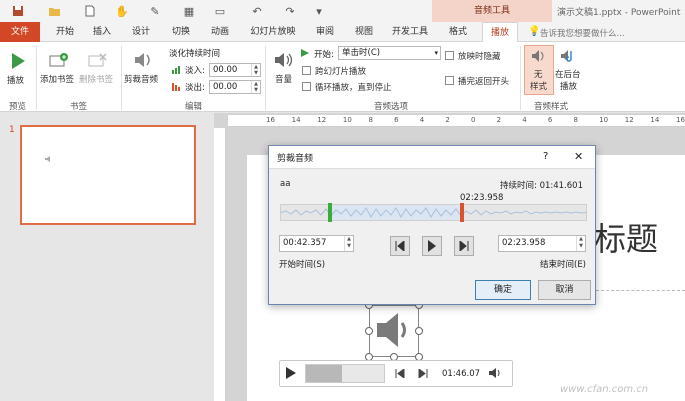 The height and width of the screenshot is (401, 685). What do you see at coordinates (220, 32) in the screenshot?
I see `tab-animations: 动画` at bounding box center [220, 32].